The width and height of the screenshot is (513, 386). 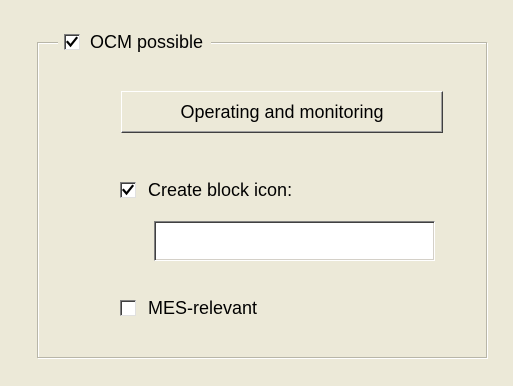 I want to click on ocm-possible-label: OCM possible, so click(x=146, y=42).